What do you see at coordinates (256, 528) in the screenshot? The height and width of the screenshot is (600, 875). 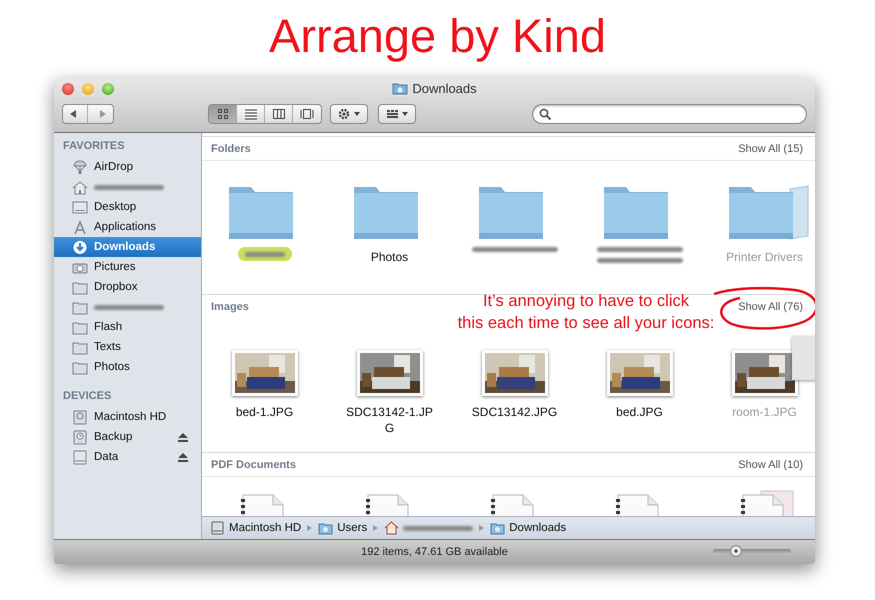 I see `path-item: Macintosh HD` at bounding box center [256, 528].